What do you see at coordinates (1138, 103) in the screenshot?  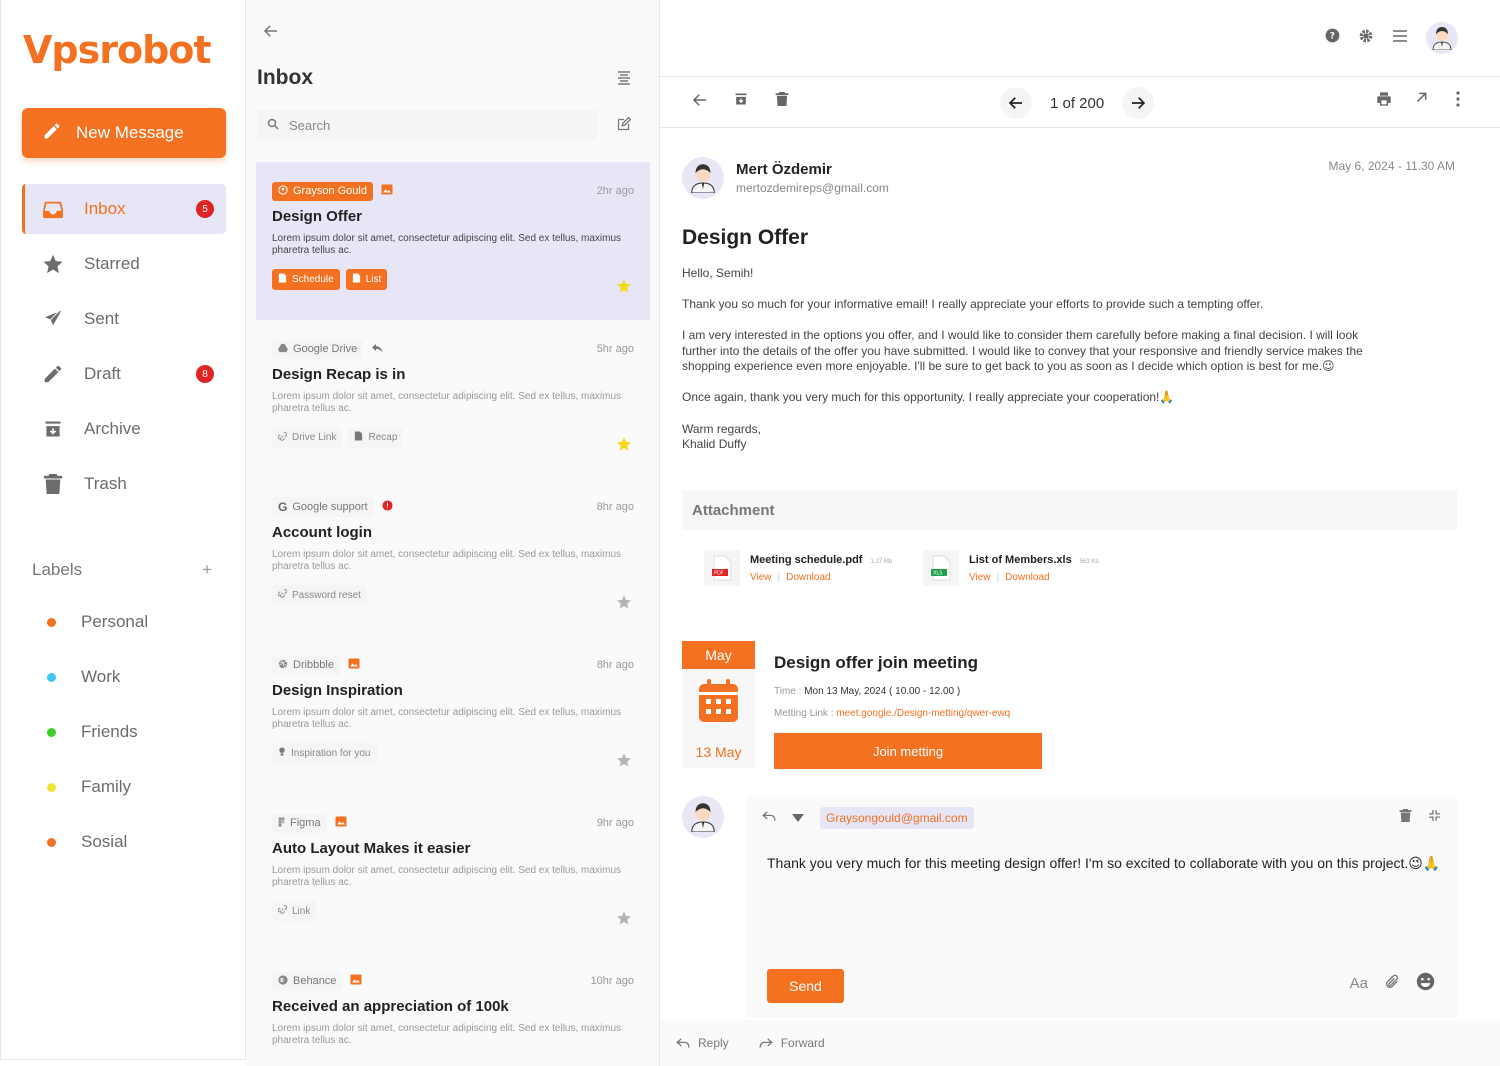 I see `next-mail-button` at bounding box center [1138, 103].